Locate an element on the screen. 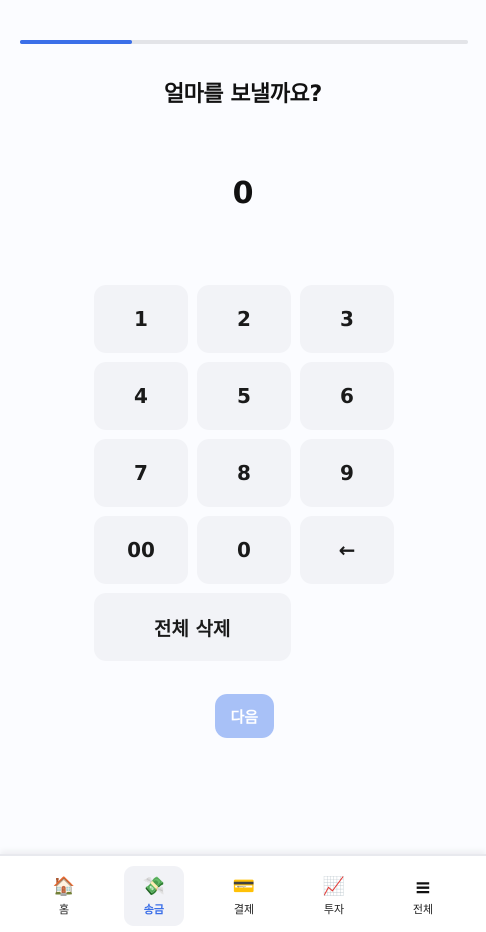 This screenshot has height=932, width=486. key-1: 1 is located at coordinates (141, 319).